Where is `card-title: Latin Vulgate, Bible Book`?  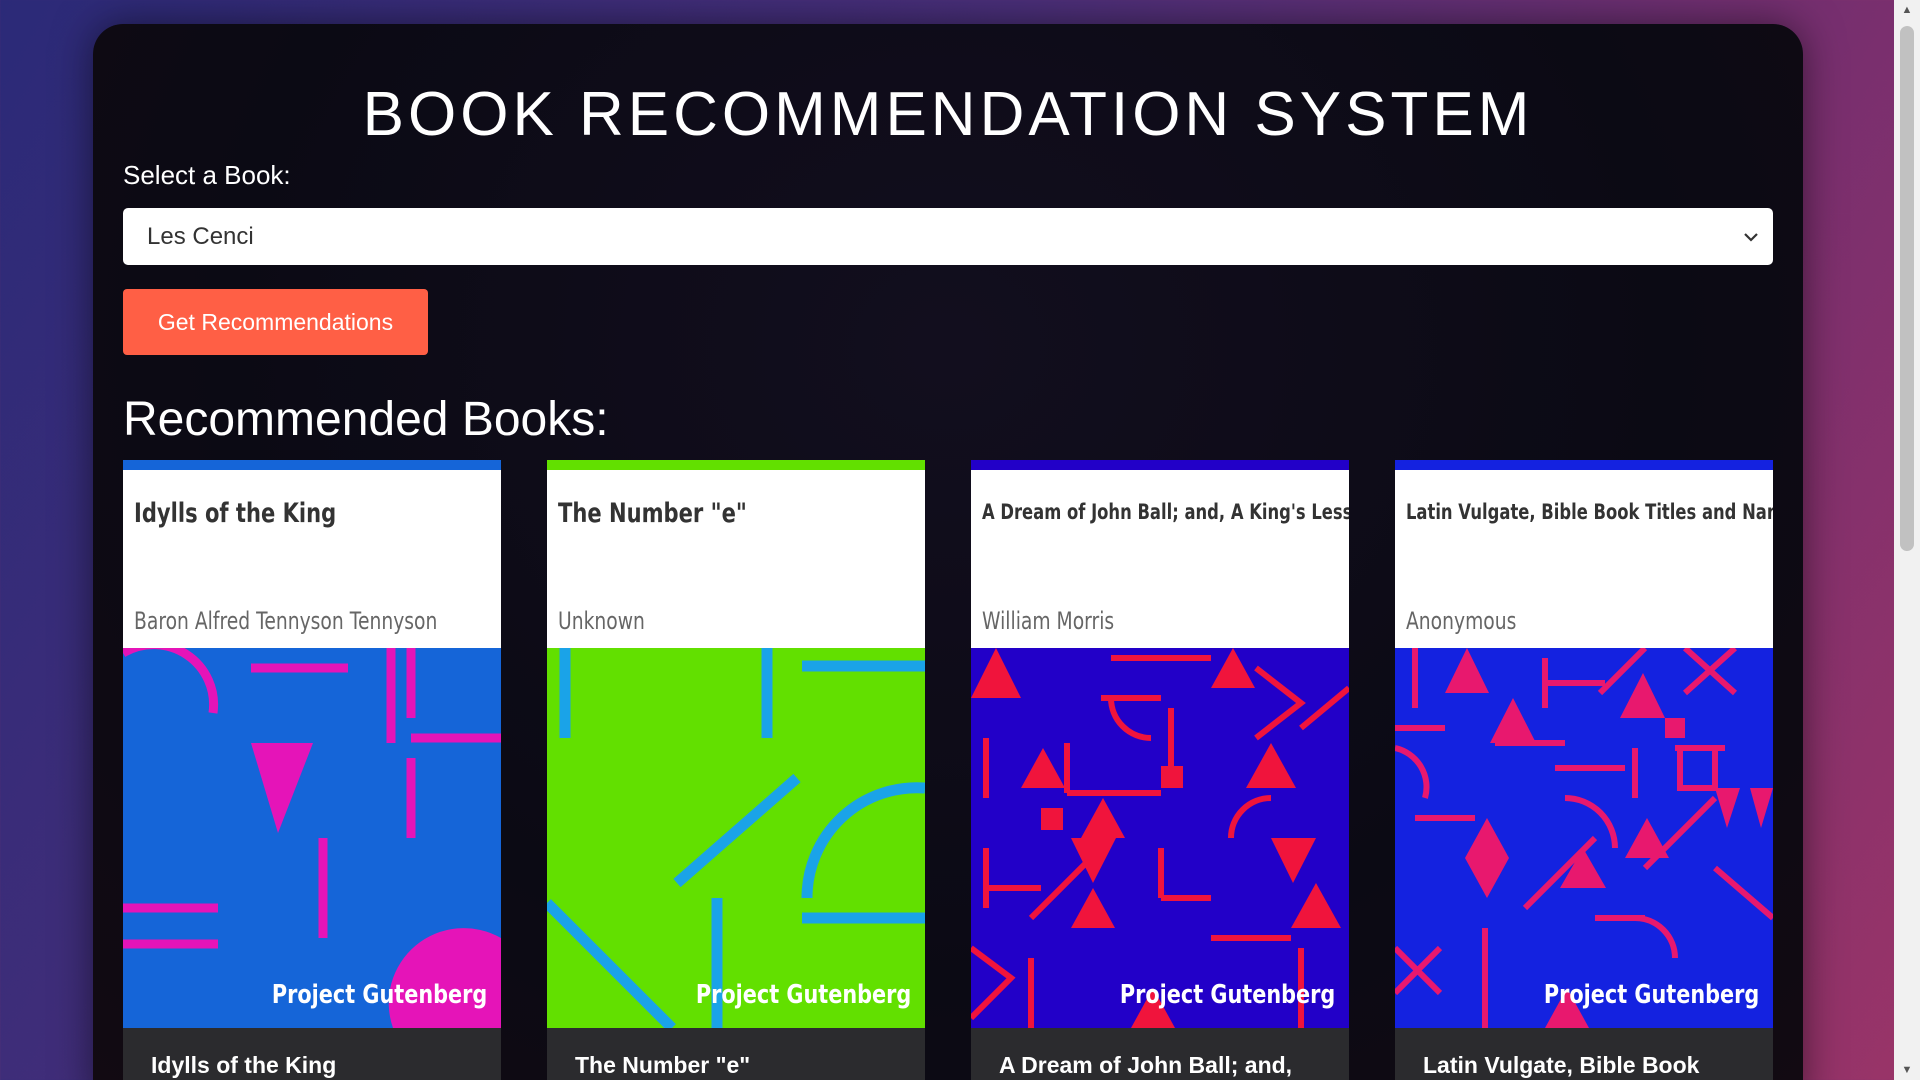
card-title: Latin Vulgate, Bible Book is located at coordinates (1561, 1065).